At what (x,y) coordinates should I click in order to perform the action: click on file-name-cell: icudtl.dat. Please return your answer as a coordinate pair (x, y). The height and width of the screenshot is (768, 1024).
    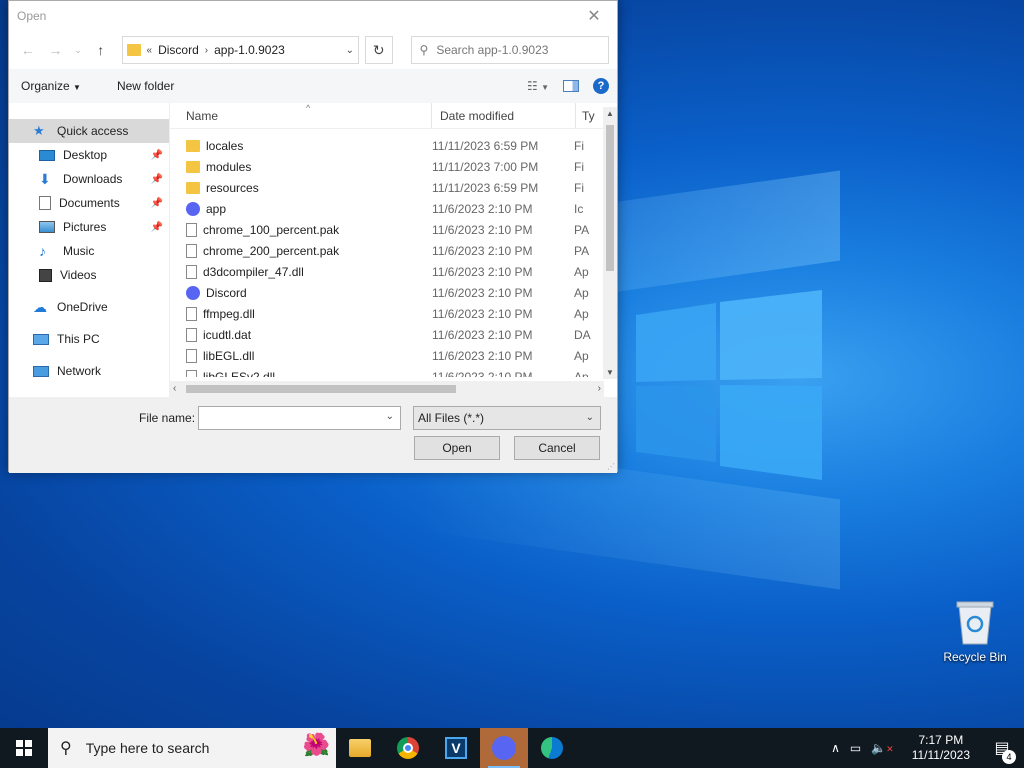
    Looking at the image, I should click on (300, 334).